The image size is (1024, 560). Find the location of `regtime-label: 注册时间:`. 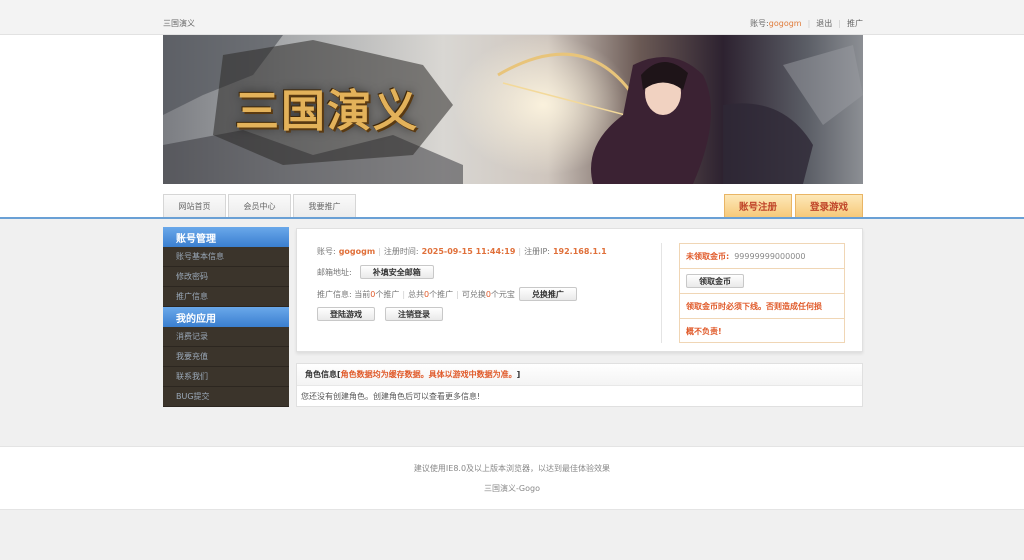

regtime-label: 注册时间: is located at coordinates (401, 251).